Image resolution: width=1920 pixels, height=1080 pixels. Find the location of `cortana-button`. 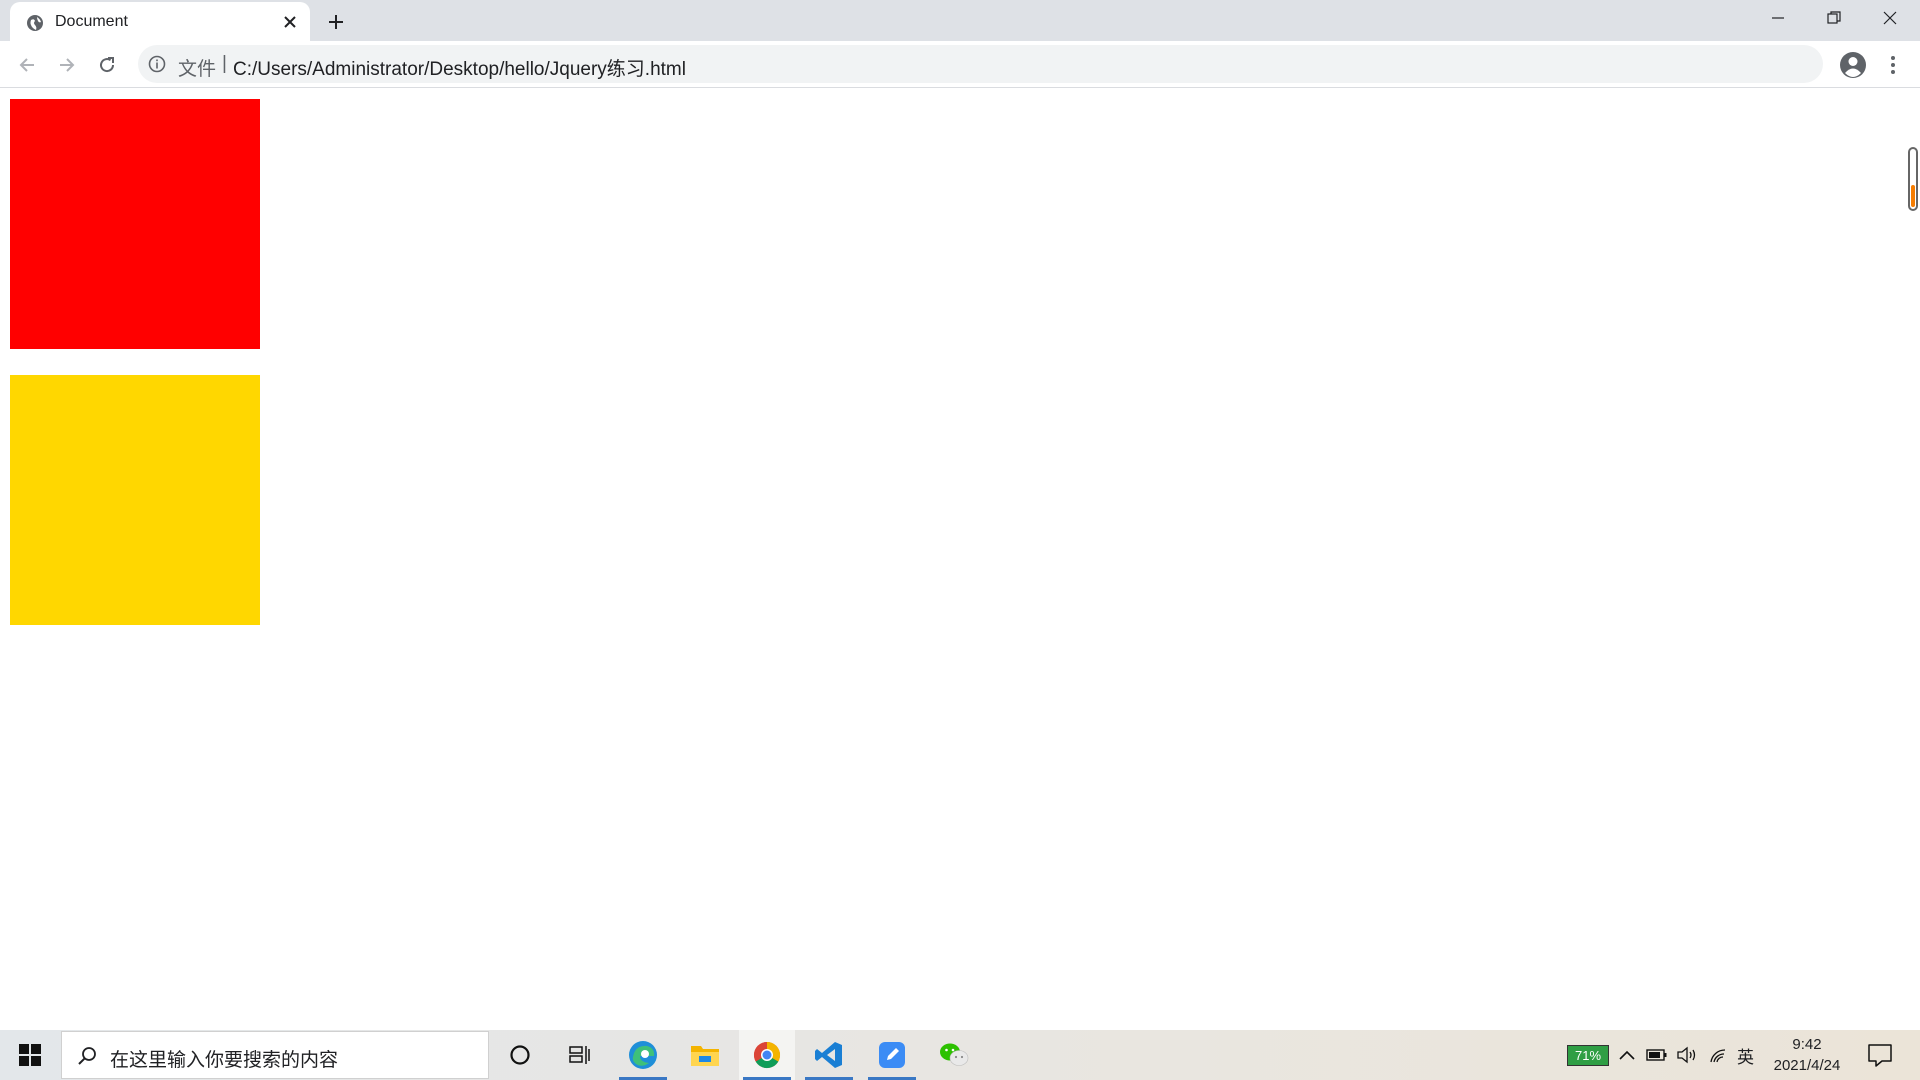

cortana-button is located at coordinates (520, 1055).